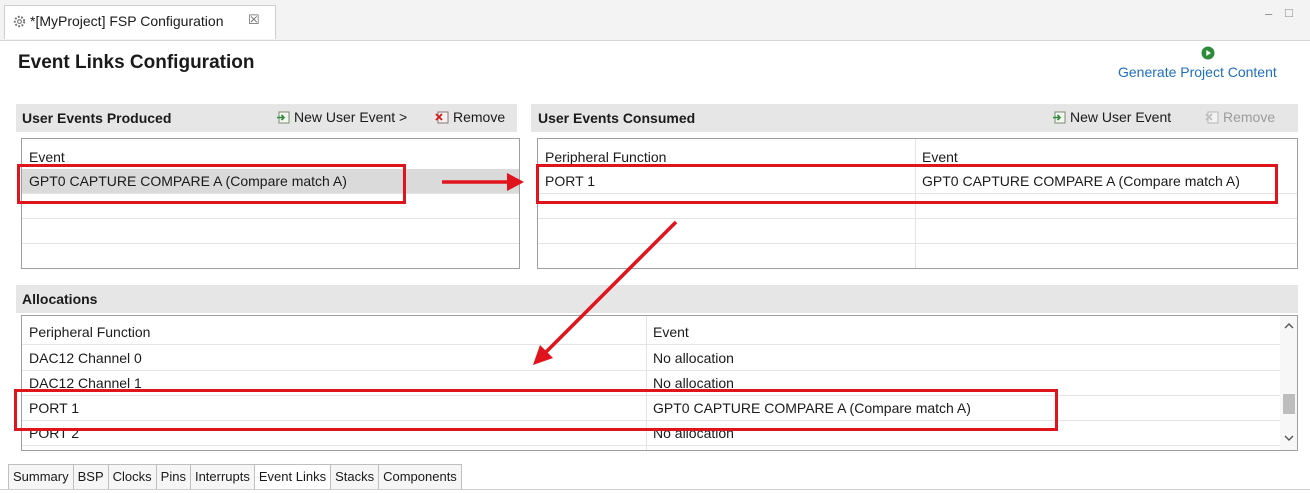 The image size is (1310, 493). What do you see at coordinates (483, 182) in the screenshot?
I see `arrow-produced-to-consumed` at bounding box center [483, 182].